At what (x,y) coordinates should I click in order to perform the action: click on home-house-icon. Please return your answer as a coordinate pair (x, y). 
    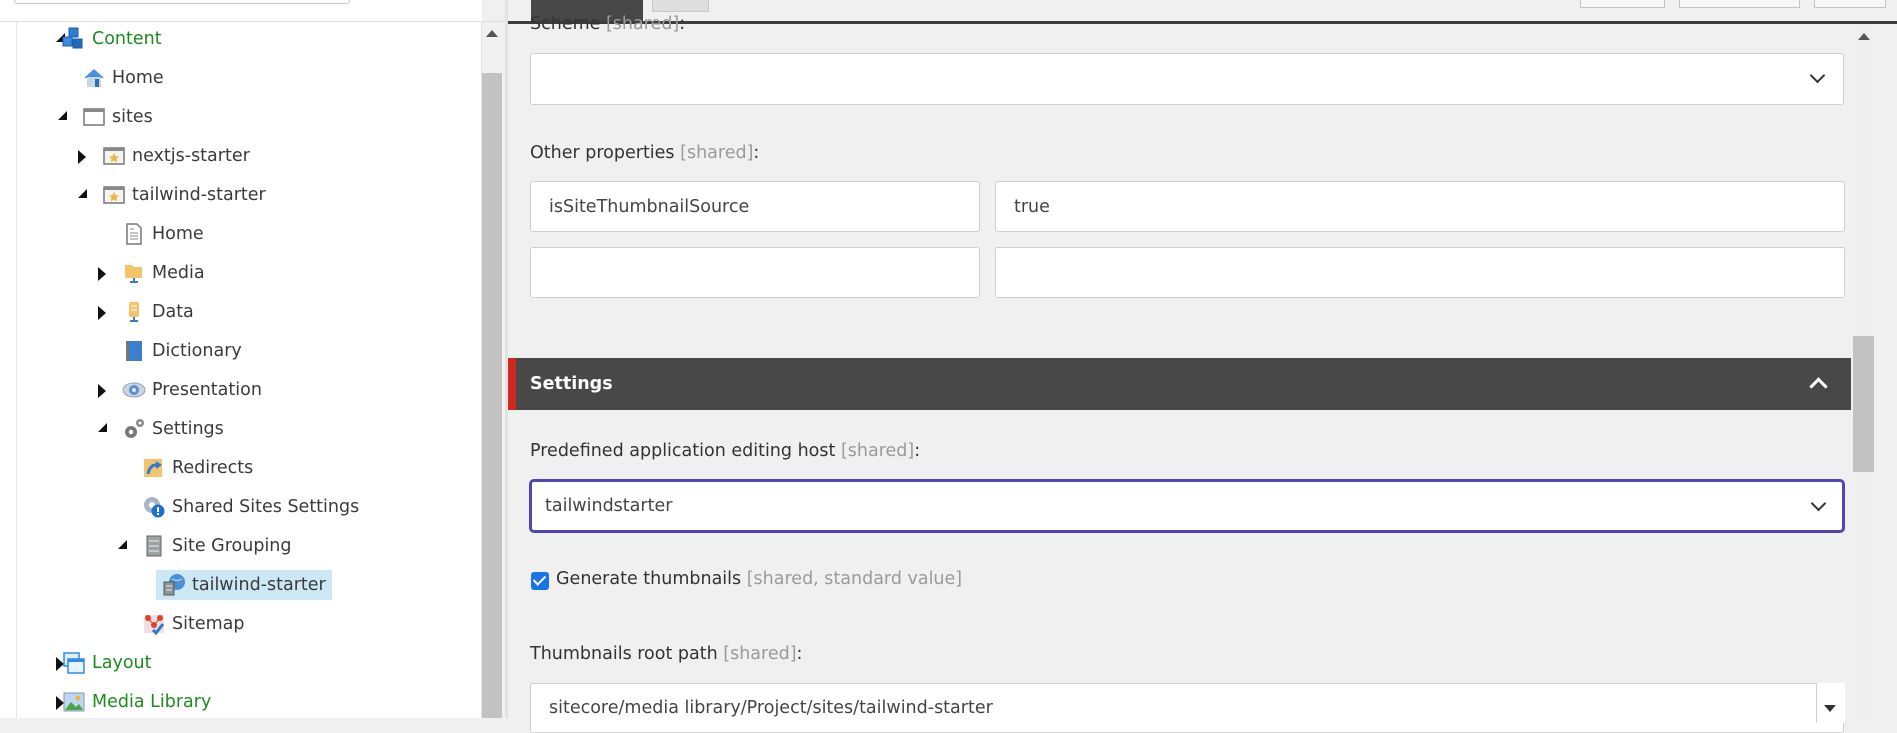
    Looking at the image, I should click on (94, 78).